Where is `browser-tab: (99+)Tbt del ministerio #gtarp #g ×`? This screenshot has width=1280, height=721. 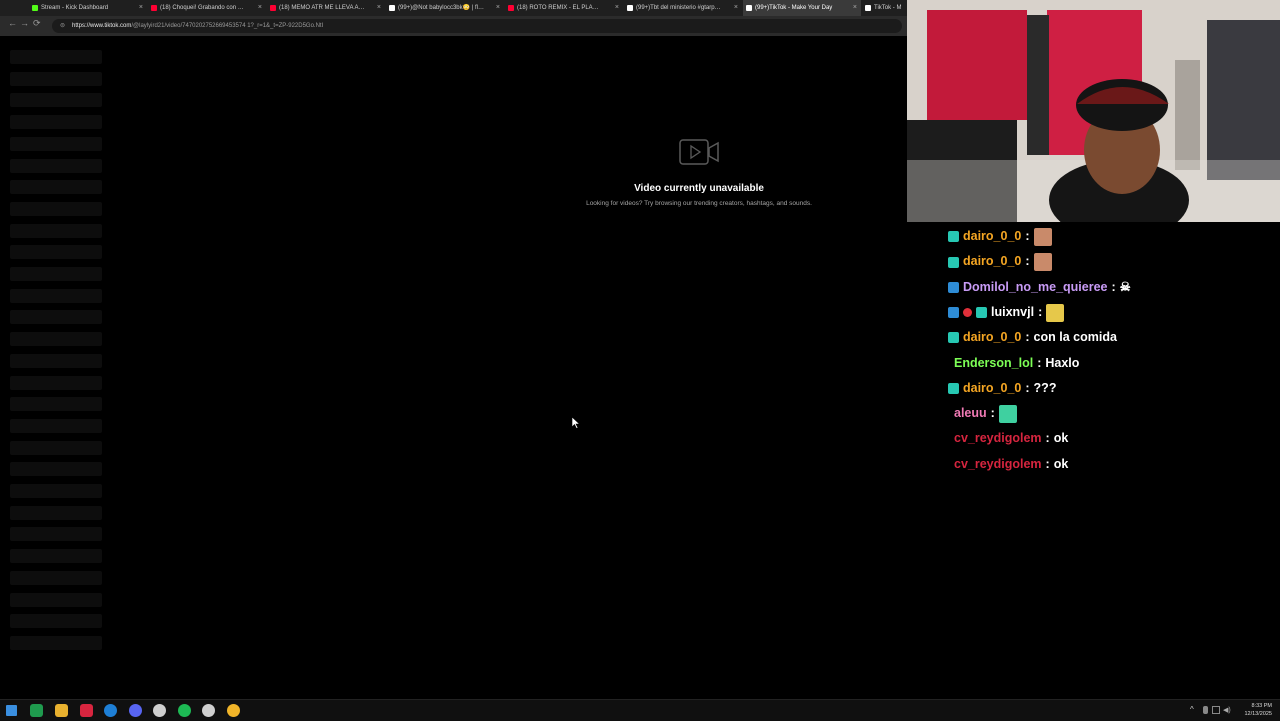
browser-tab: (99+)Tbt del ministerio #gtarp #g × is located at coordinates (683, 8).